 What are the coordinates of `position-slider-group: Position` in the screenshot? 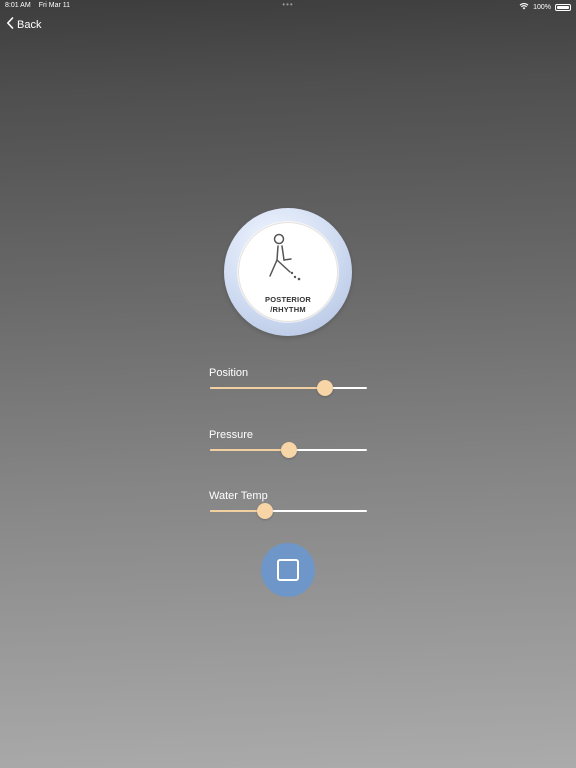 It's located at (288, 381).